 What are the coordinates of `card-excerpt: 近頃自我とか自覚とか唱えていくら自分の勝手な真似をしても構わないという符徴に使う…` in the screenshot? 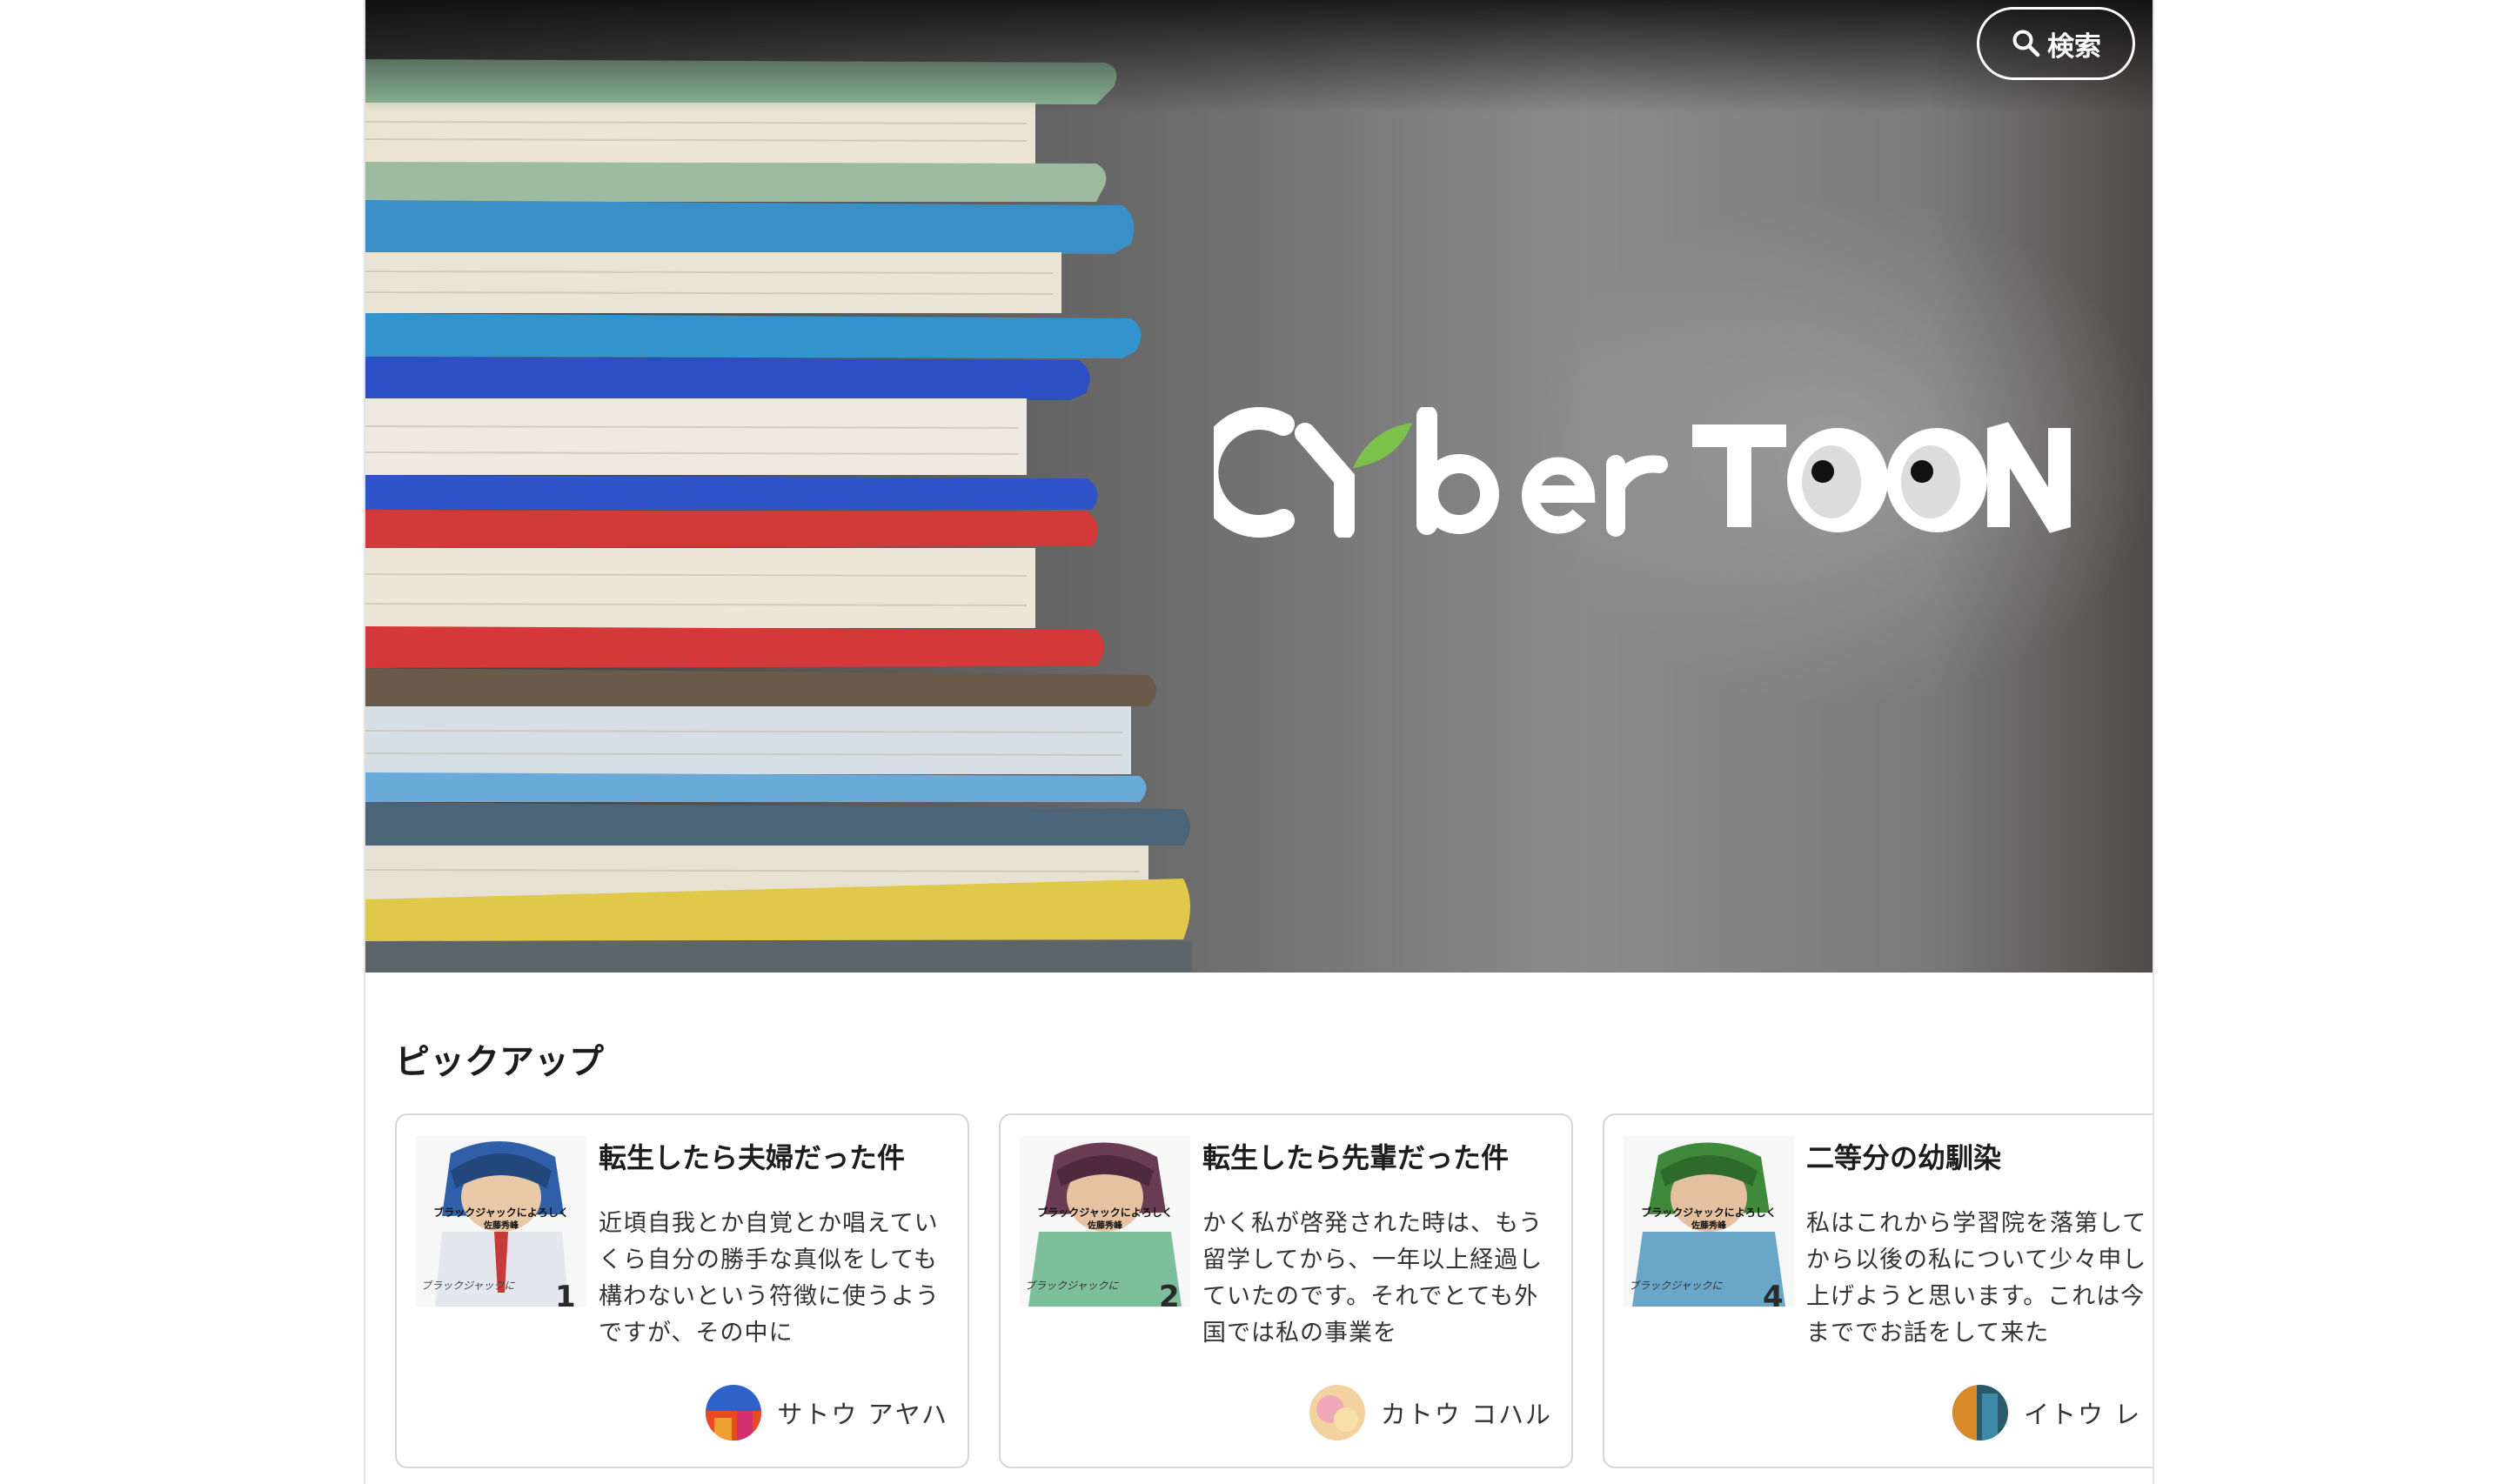 It's located at (770, 1278).